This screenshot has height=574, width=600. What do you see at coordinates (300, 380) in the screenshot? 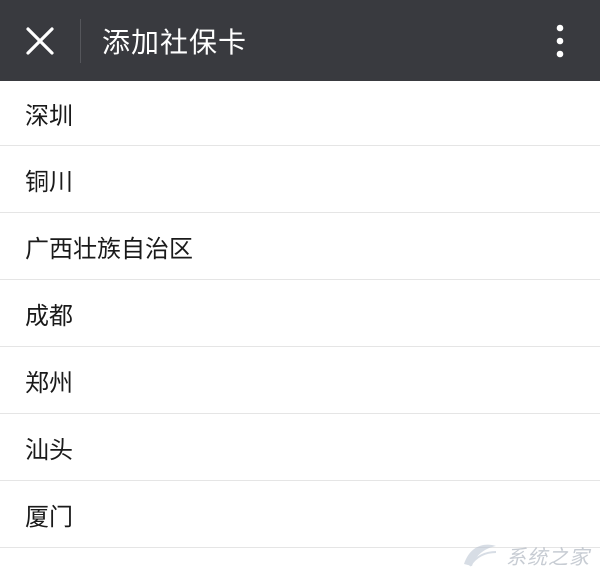
I see `city-item-zhengzhou: 郑州` at bounding box center [300, 380].